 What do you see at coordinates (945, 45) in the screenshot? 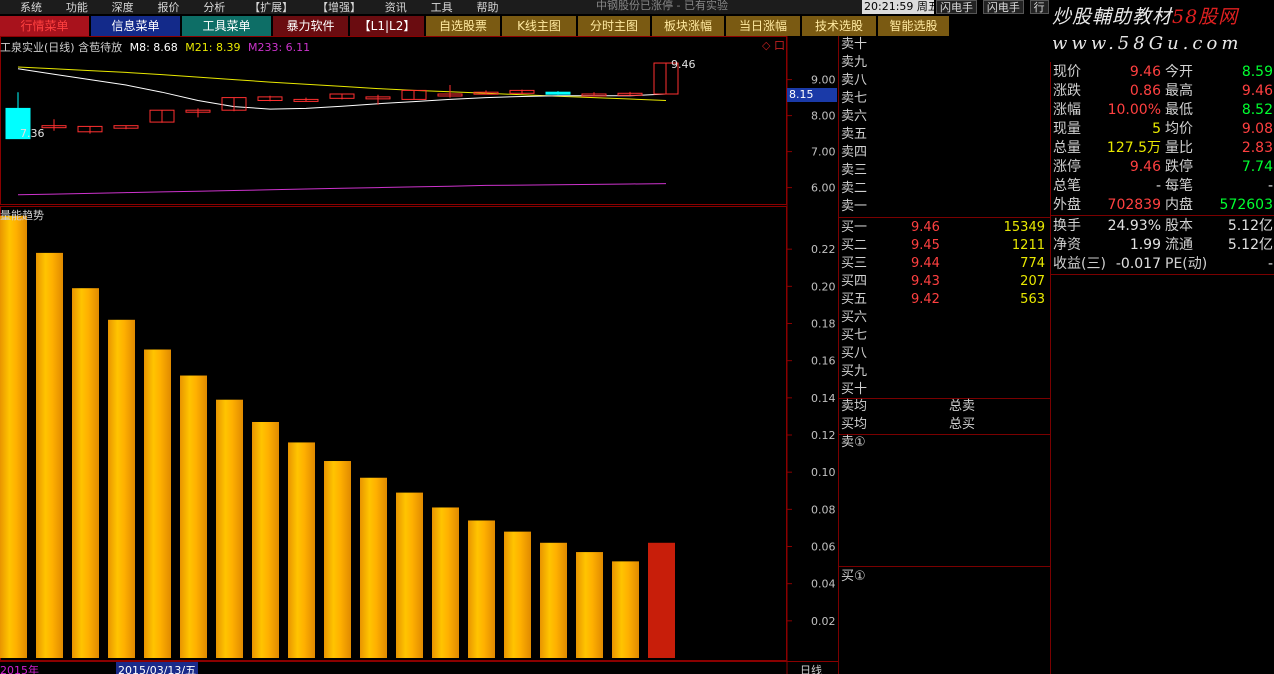
I see `sell-level-row: 卖十` at bounding box center [945, 45].